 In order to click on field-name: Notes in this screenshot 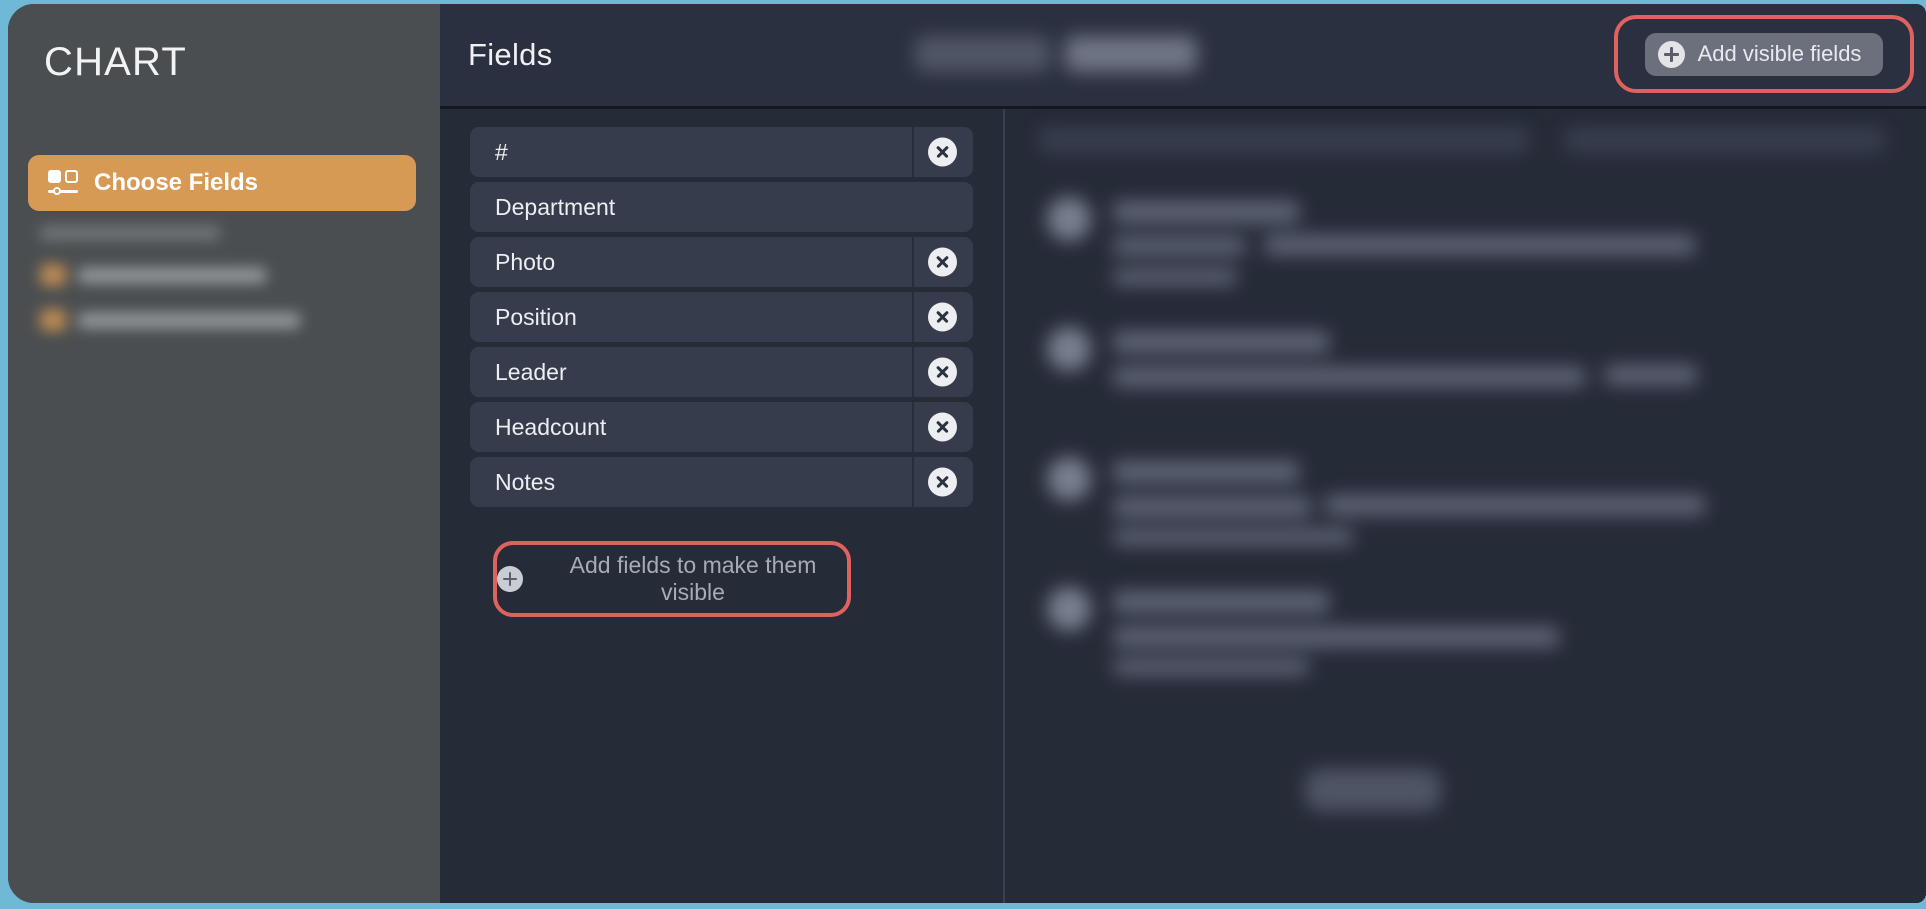, I will do `click(525, 481)`.